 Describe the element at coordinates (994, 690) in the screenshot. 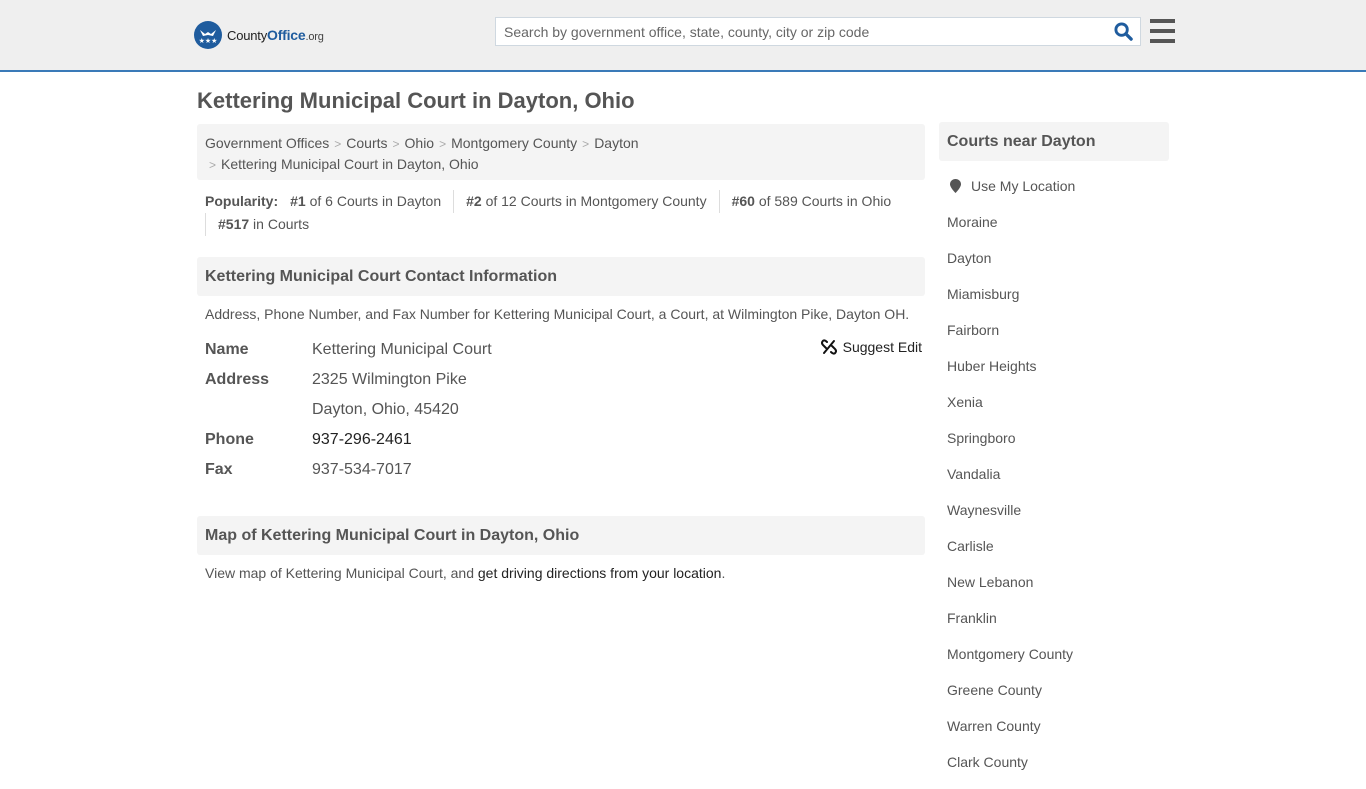

I see `nearby-court-link: Greene County` at that location.